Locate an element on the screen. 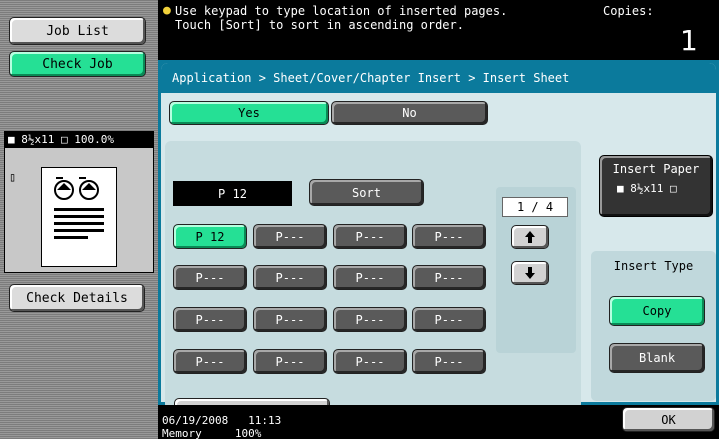 The image size is (719, 439). arrow-down-icon is located at coordinates (530, 273).